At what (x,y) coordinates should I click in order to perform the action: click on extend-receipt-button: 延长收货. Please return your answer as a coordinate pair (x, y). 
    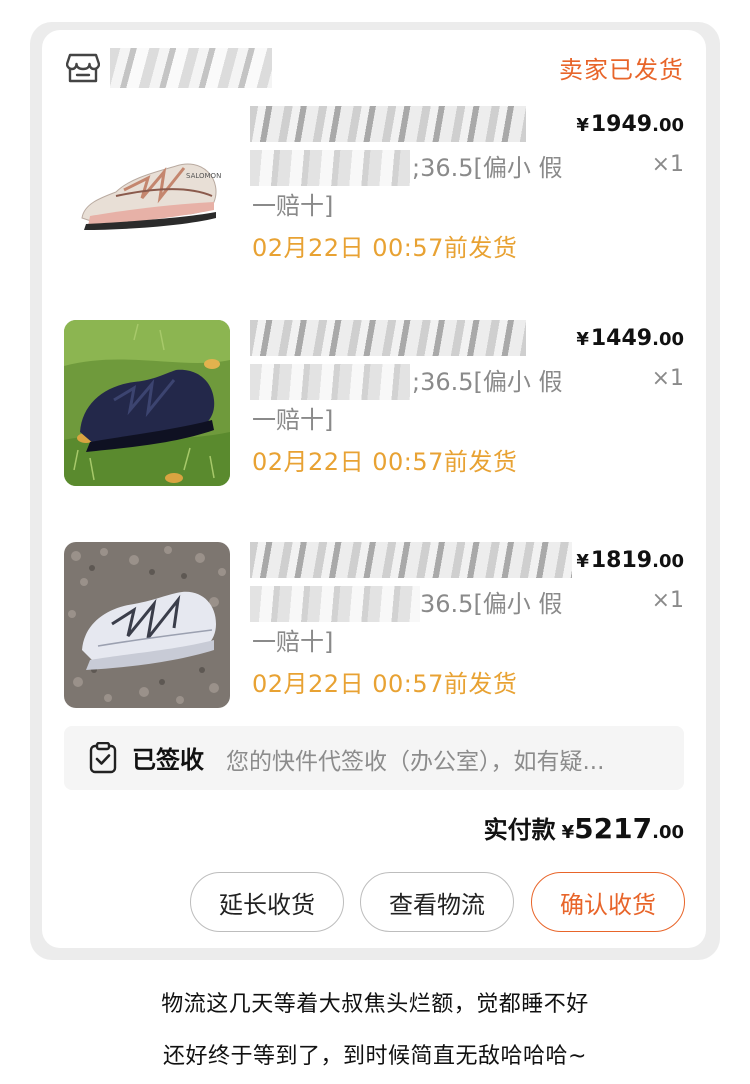
    Looking at the image, I should click on (267, 902).